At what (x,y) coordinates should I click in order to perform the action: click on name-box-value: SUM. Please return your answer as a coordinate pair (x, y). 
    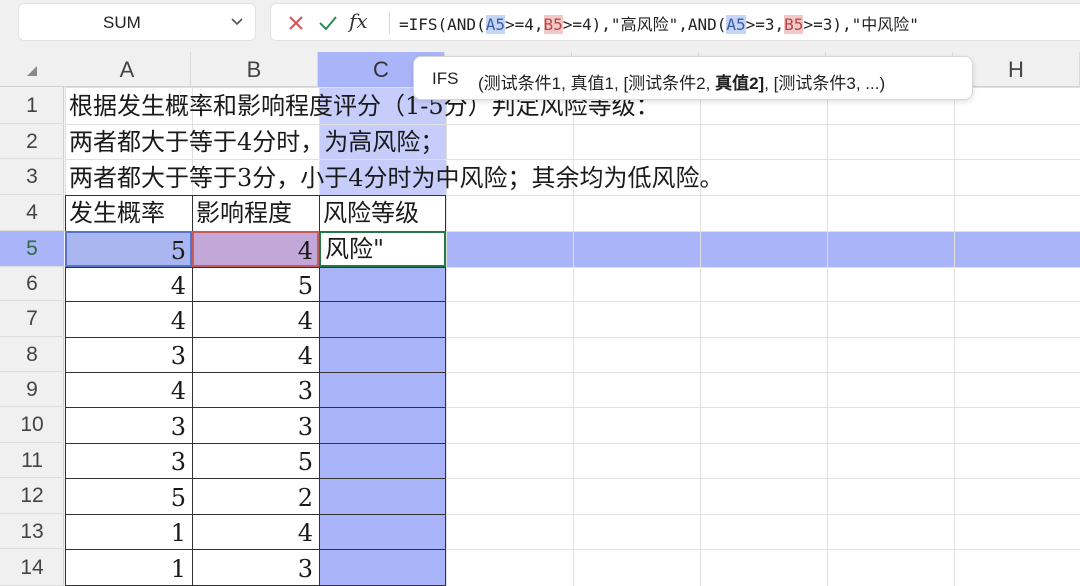
    Looking at the image, I should click on (122, 22).